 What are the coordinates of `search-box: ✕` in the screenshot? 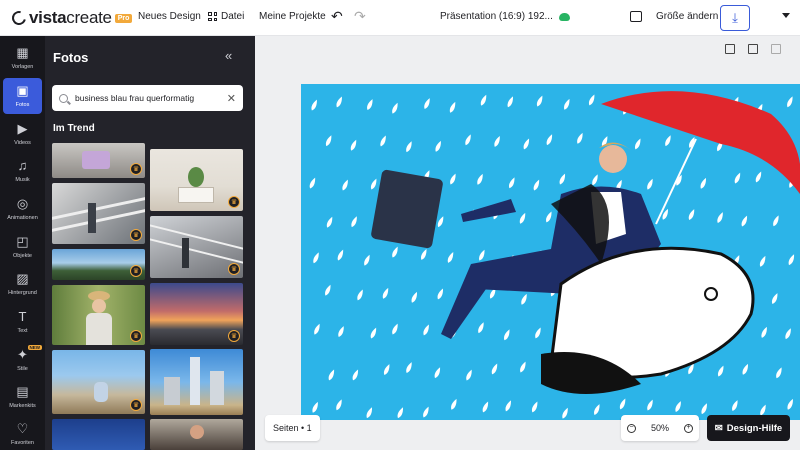 It's located at (147, 98).